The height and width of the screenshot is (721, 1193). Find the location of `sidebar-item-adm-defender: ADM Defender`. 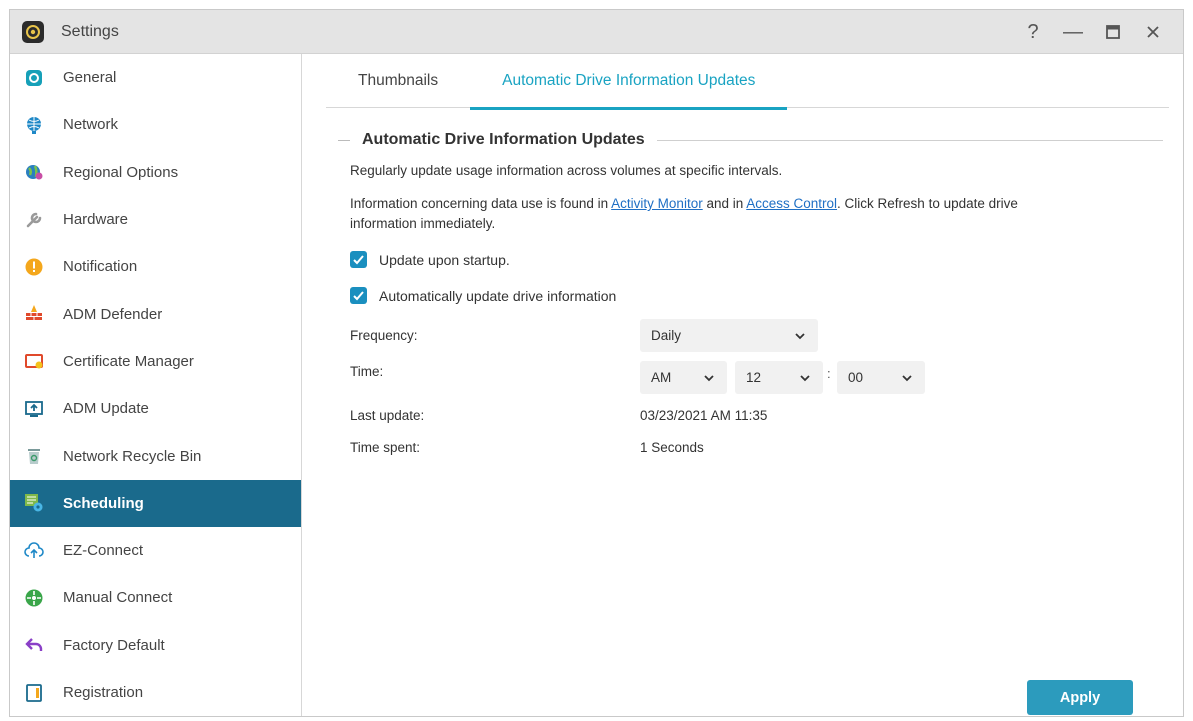

sidebar-item-adm-defender: ADM Defender is located at coordinates (155, 313).